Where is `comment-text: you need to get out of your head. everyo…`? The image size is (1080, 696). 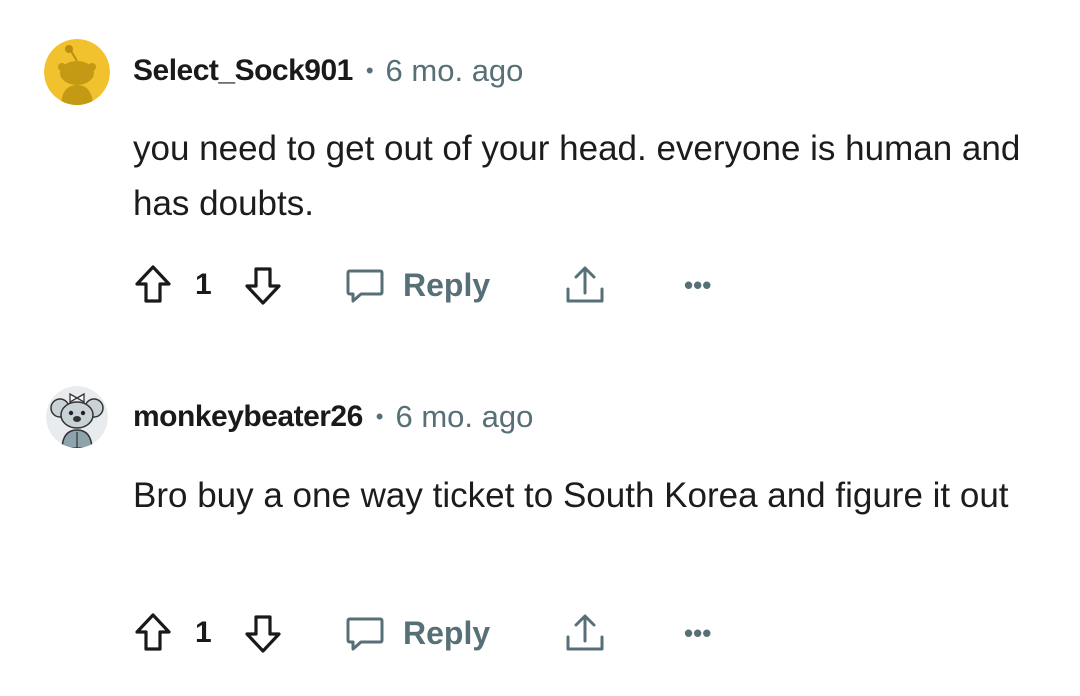
comment-text: you need to get out of your head. everyo… is located at coordinates (577, 176).